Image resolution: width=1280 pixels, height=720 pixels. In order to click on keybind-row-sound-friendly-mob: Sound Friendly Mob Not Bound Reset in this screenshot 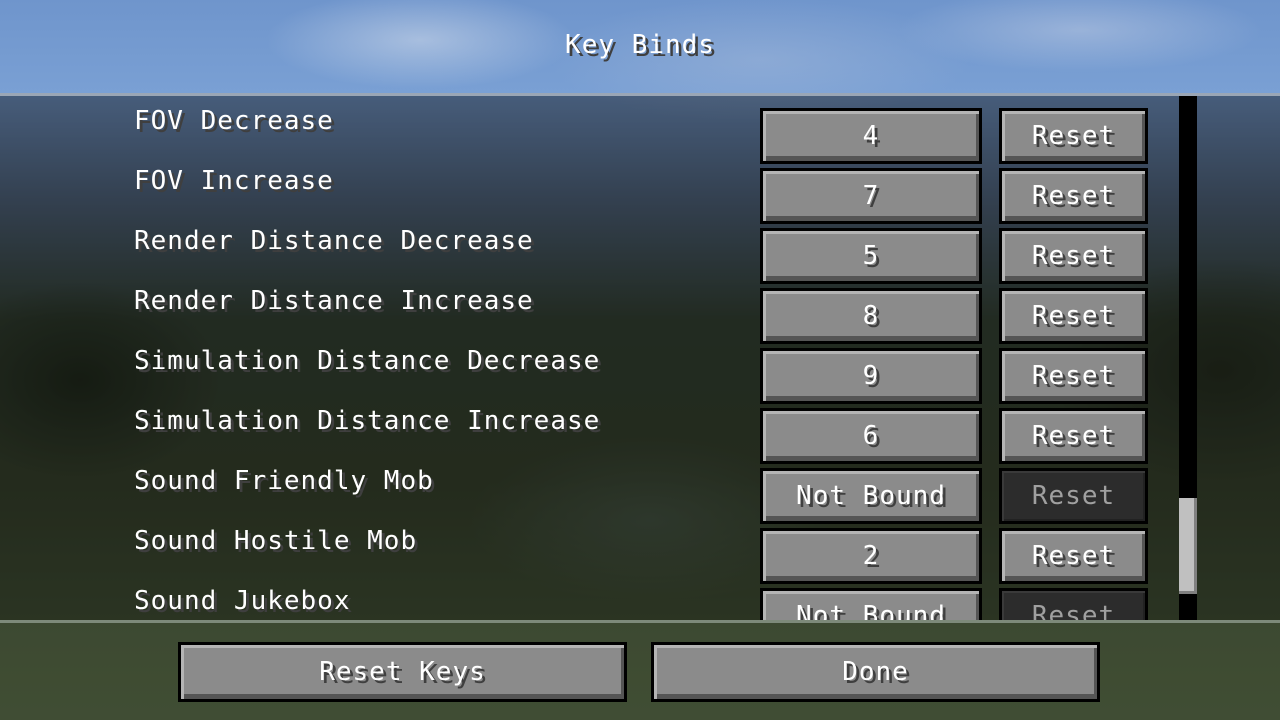, I will do `click(640, 490)`.